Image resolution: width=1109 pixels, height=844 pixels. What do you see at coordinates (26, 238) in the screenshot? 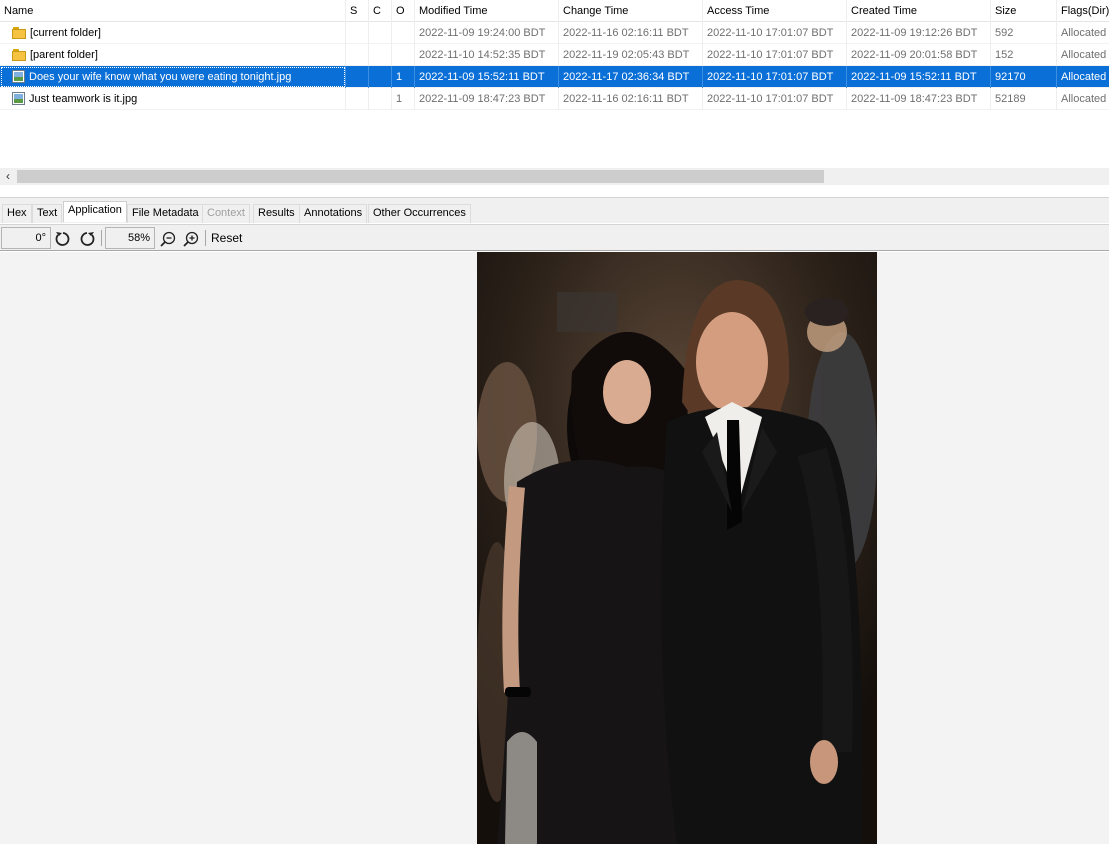
I see `rotation-field: 0°` at bounding box center [26, 238].